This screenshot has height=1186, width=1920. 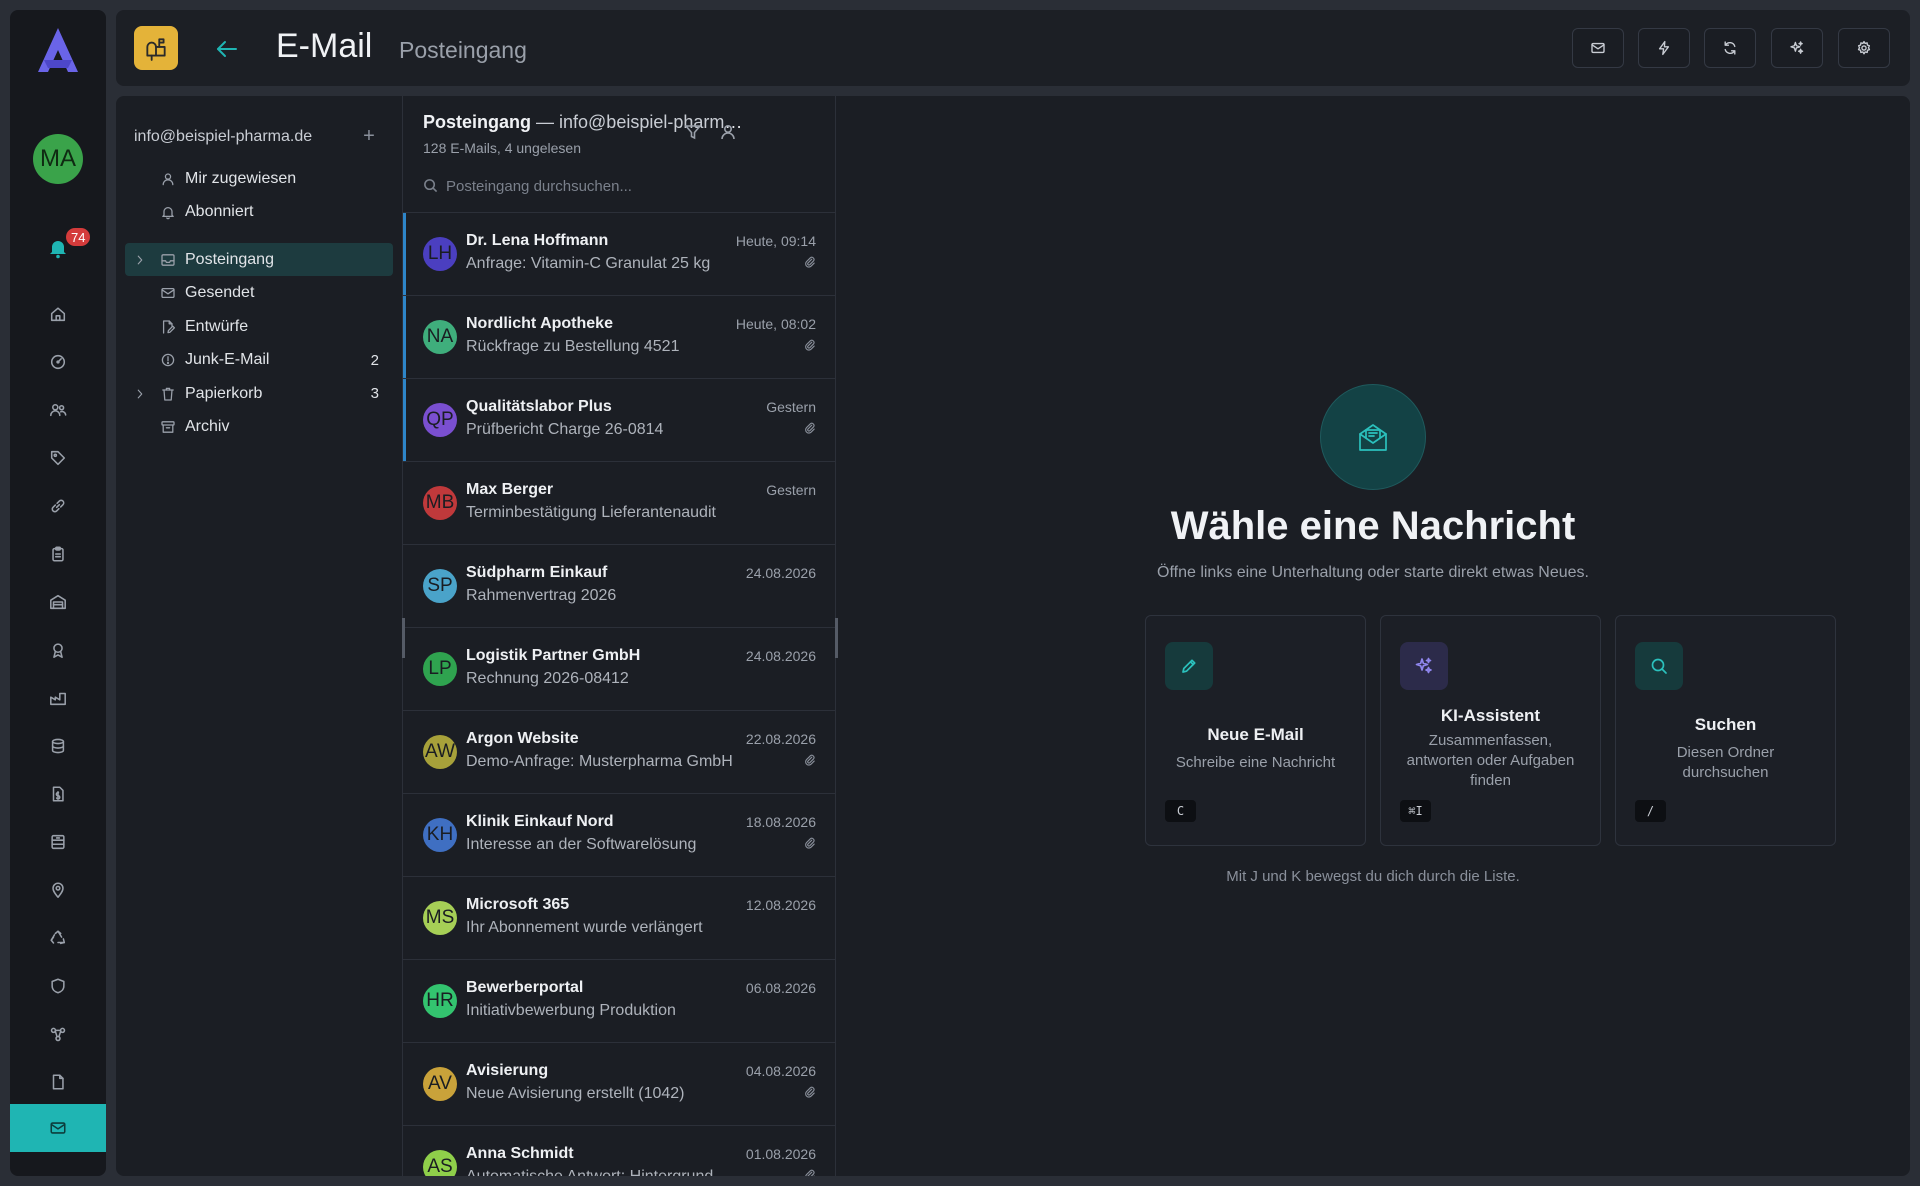 I want to click on rail-nav-recycle, so click(x=58, y=938).